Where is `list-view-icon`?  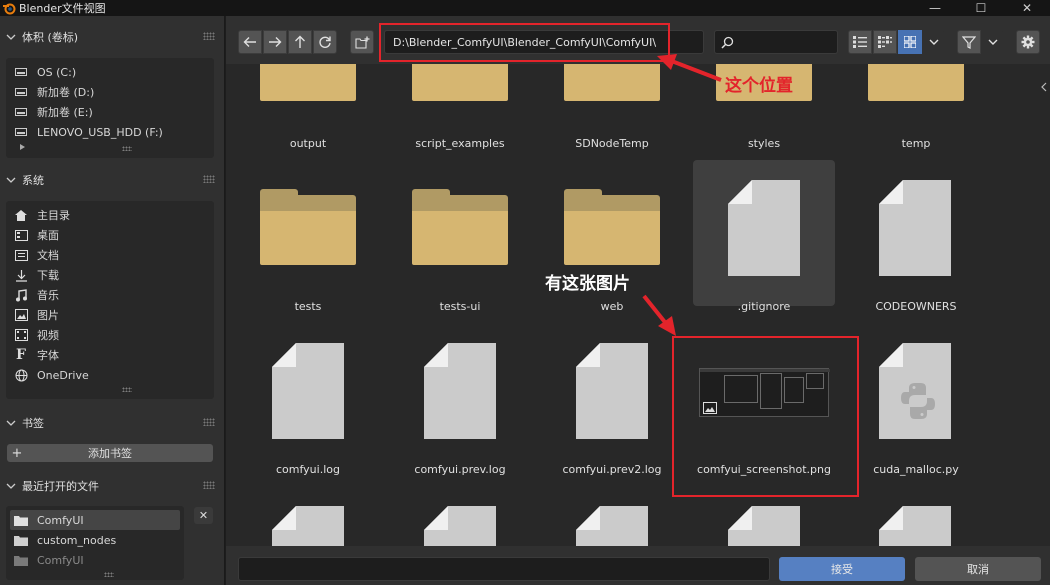 list-view-icon is located at coordinates (860, 42).